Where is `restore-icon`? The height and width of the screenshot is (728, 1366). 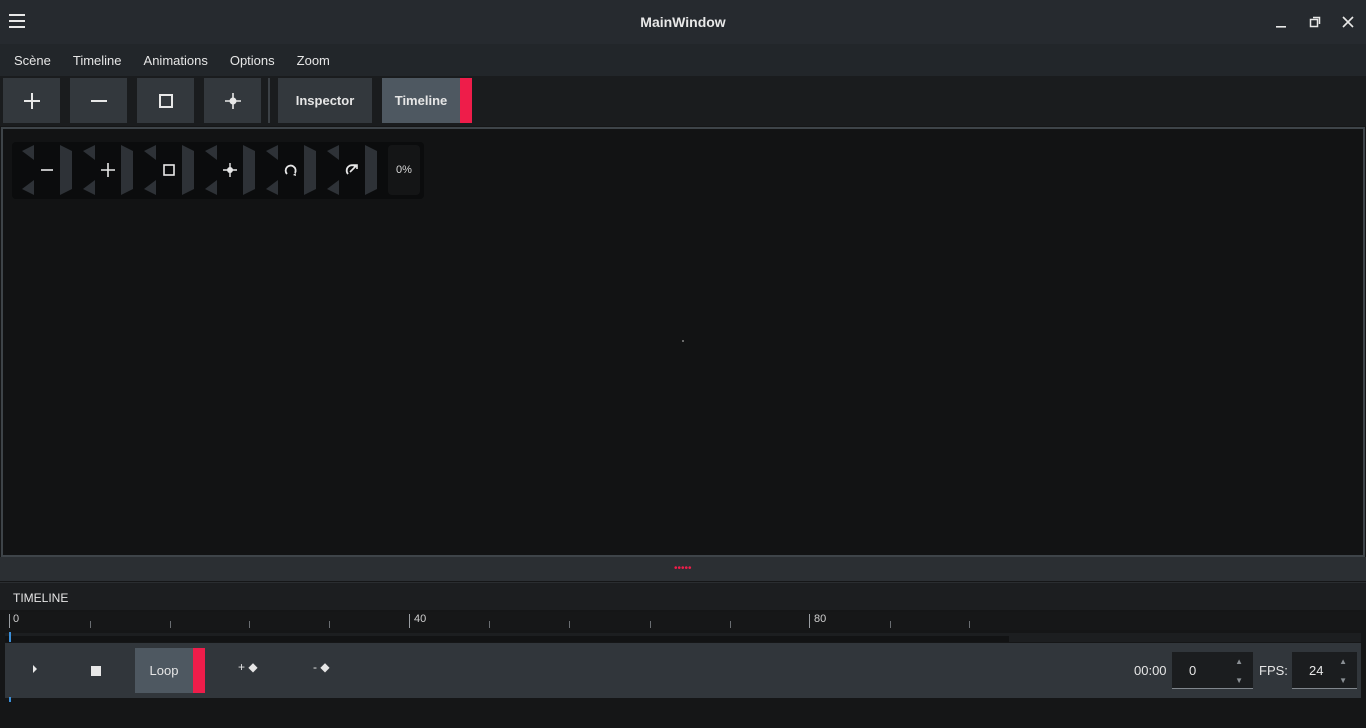
restore-icon is located at coordinates (1315, 22).